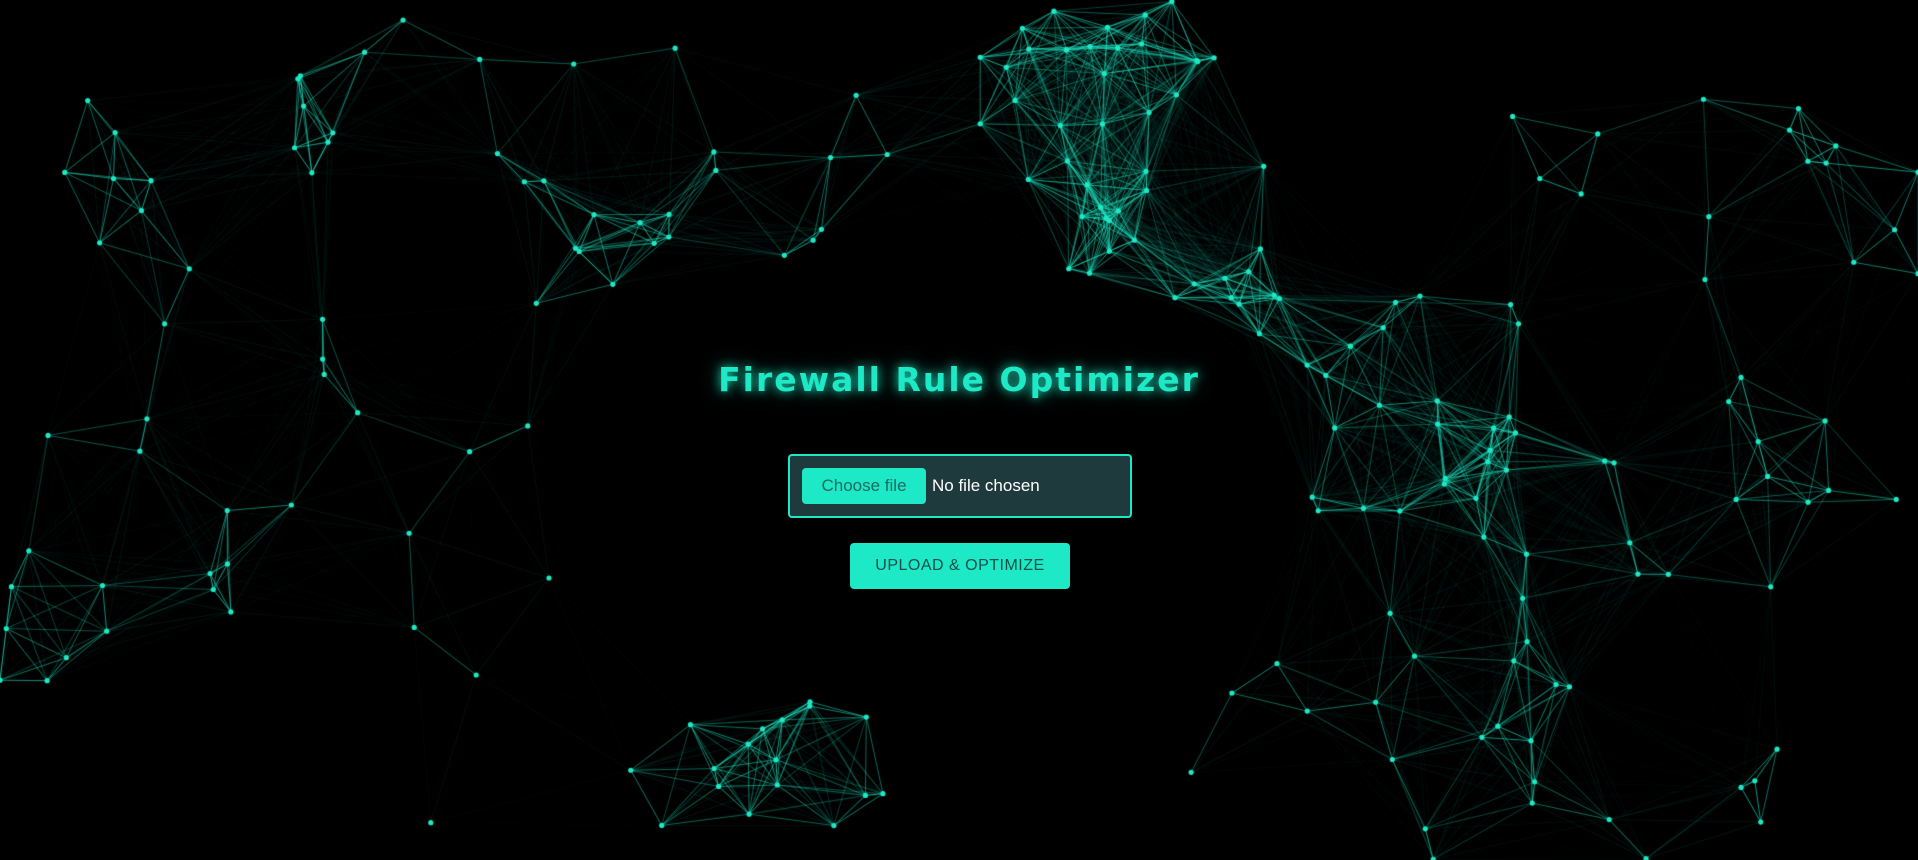 This screenshot has width=1918, height=860. I want to click on file-status-text: No file chosen, so click(986, 485).